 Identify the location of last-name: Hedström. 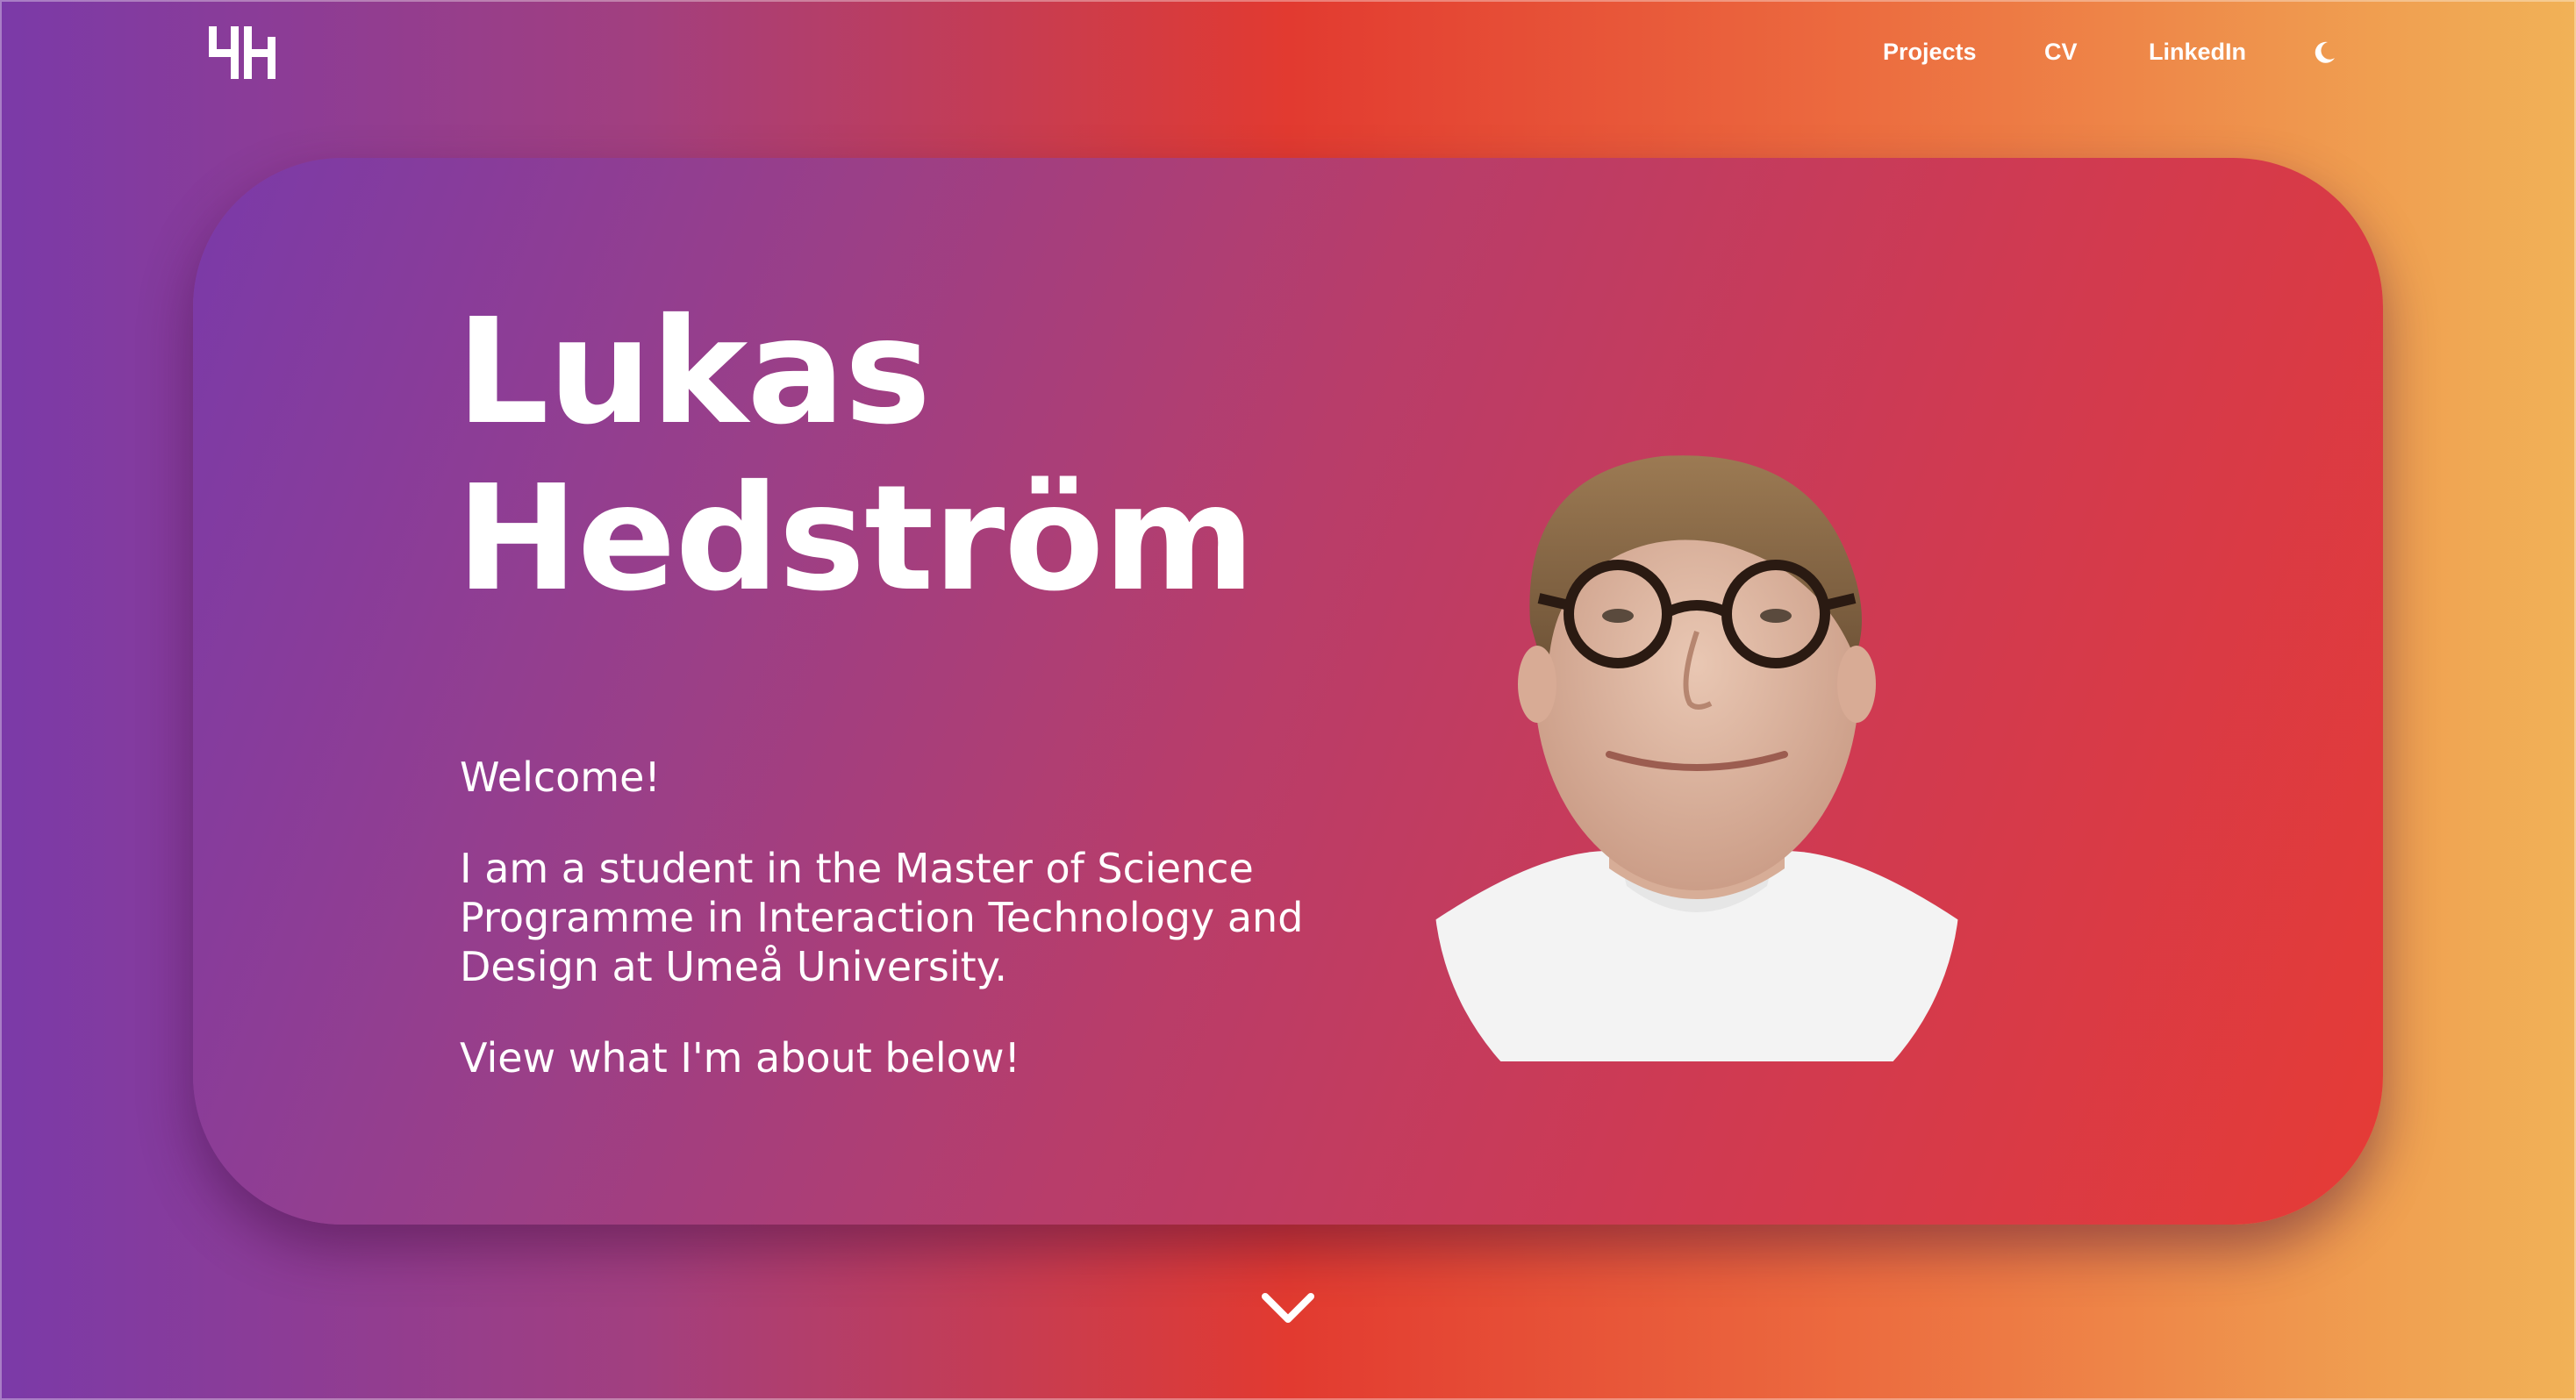
(855, 539).